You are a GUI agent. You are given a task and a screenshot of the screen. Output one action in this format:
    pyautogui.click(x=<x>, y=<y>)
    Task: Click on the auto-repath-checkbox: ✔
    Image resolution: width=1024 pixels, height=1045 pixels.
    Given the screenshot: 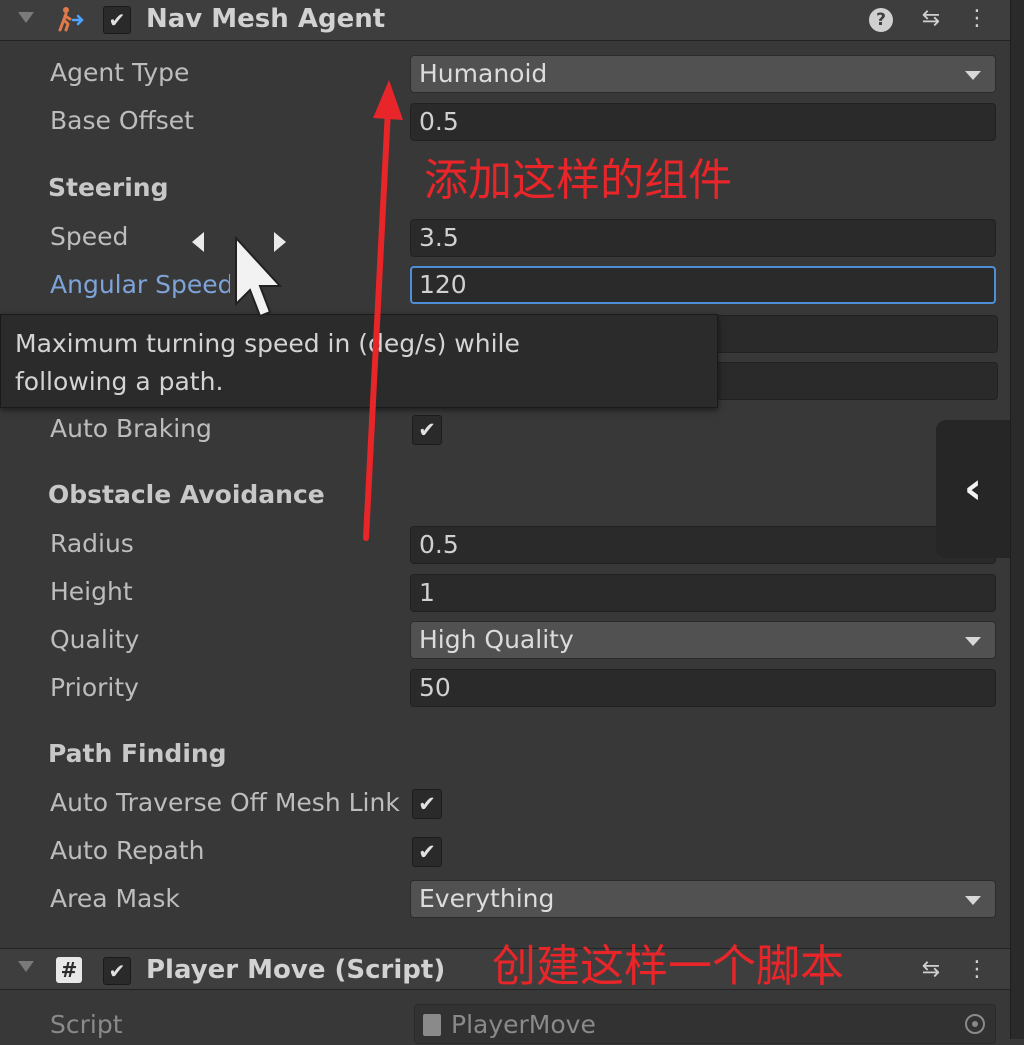 What is the action you would take?
    pyautogui.click(x=427, y=852)
    